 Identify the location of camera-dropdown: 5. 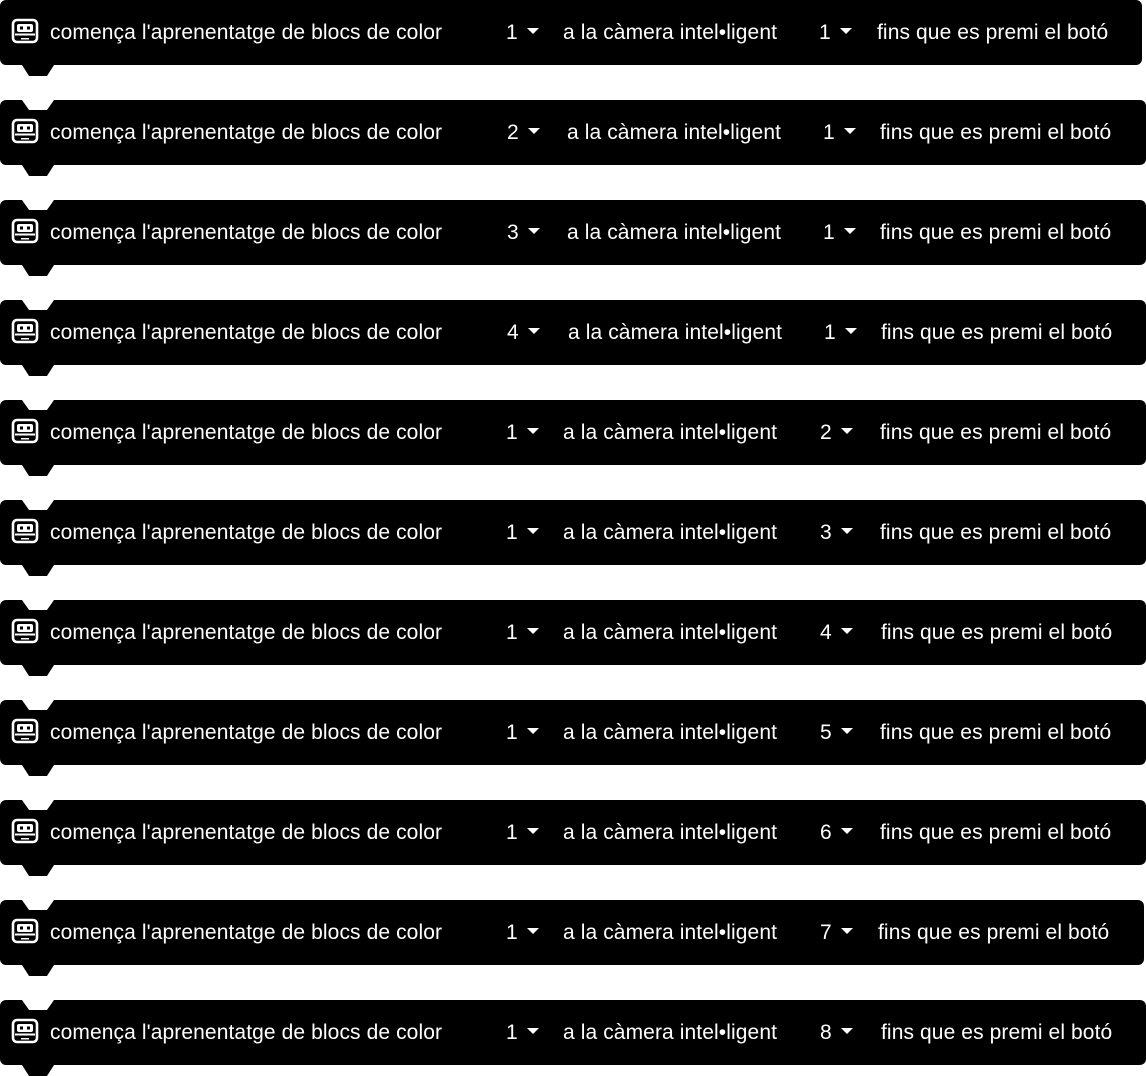
(836, 732).